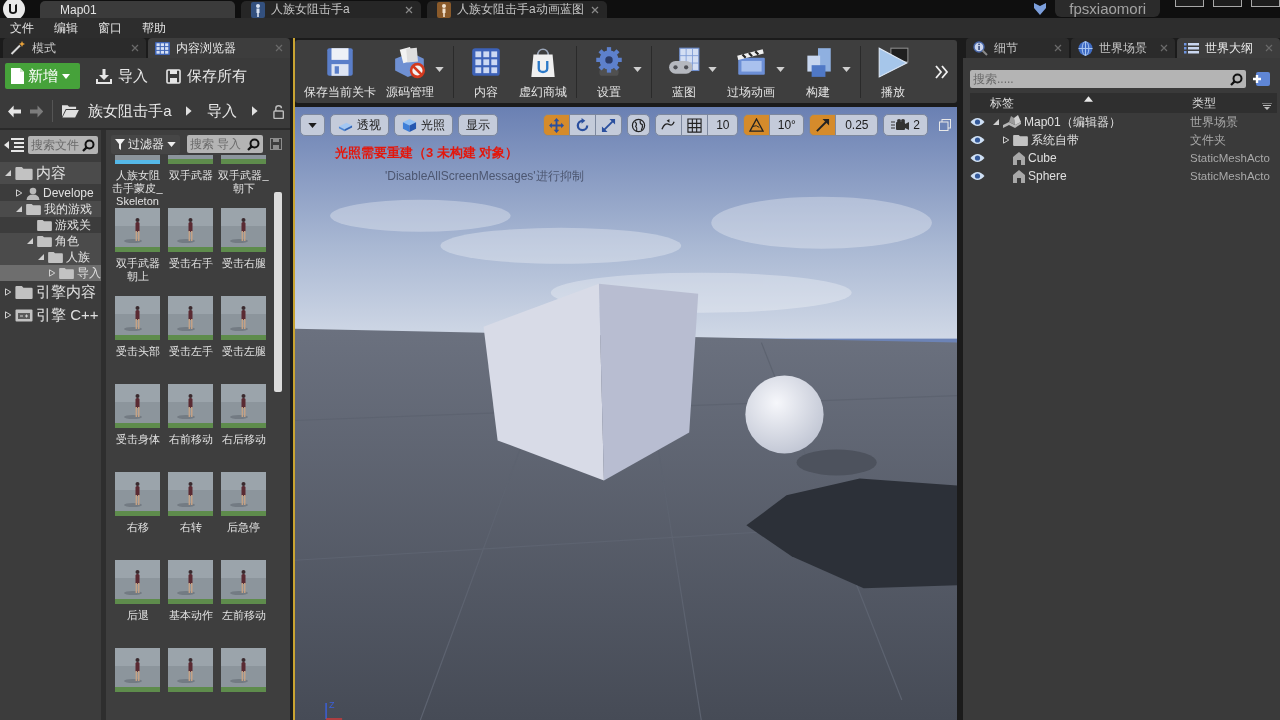  Describe the element at coordinates (486, 71) in the screenshot. I see `content-button: 内容` at that location.